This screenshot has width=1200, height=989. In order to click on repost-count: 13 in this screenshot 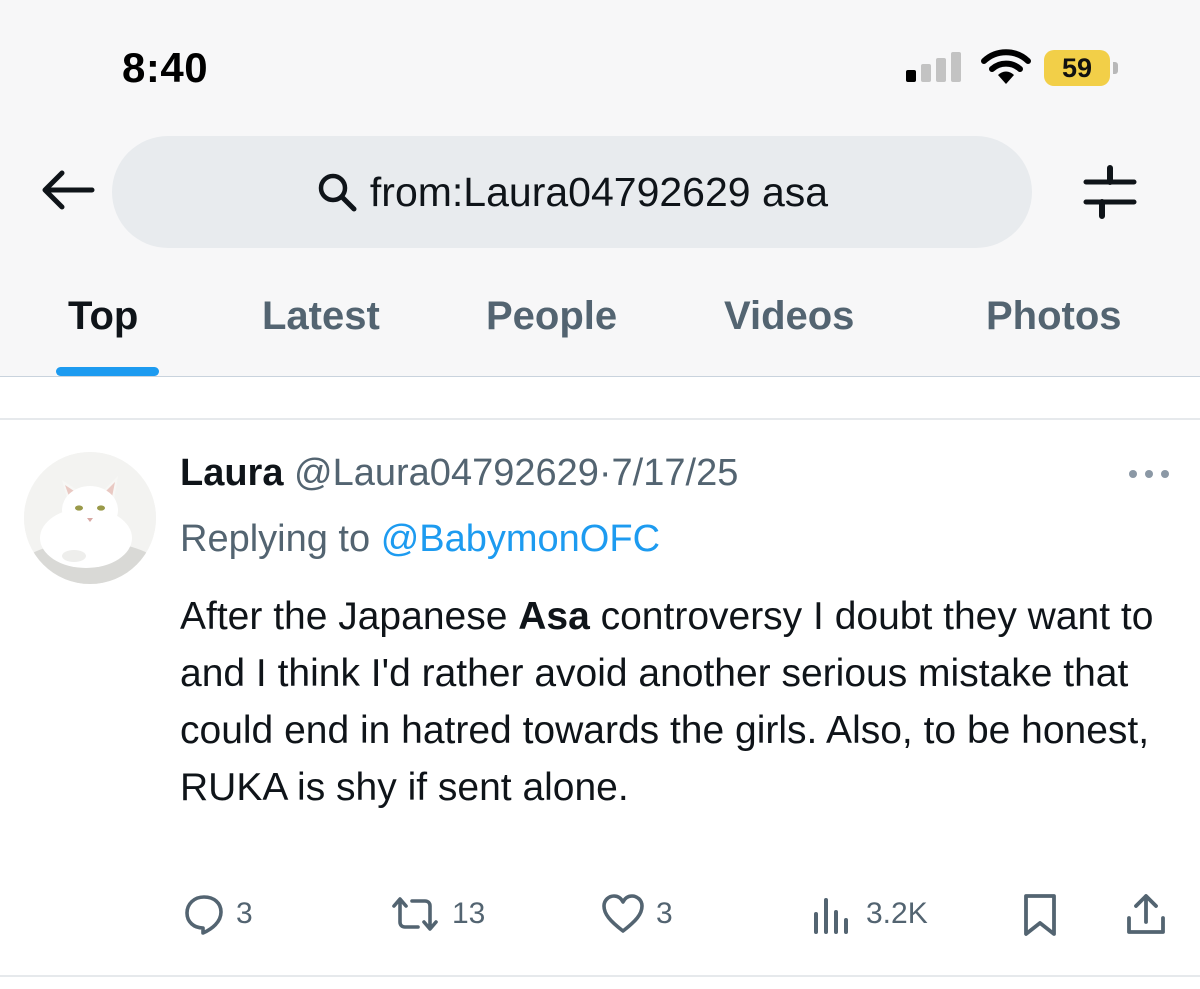, I will do `click(469, 913)`.